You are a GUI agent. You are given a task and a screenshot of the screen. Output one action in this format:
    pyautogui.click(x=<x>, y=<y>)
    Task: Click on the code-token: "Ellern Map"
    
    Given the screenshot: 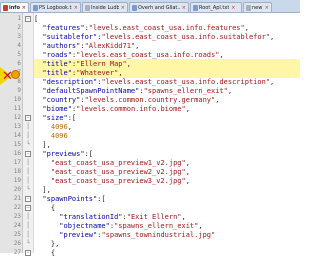 What is the action you would take?
    pyautogui.click(x=101, y=64)
    